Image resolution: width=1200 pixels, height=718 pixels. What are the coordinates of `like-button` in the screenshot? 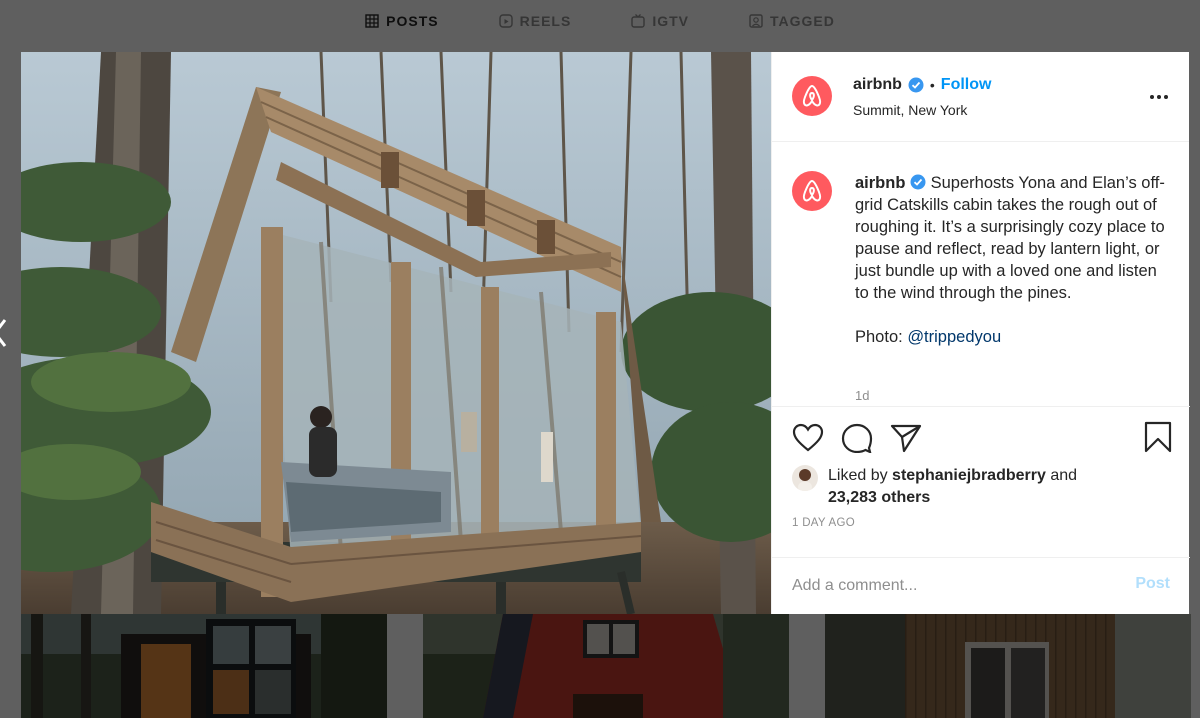 It's located at (808, 440).